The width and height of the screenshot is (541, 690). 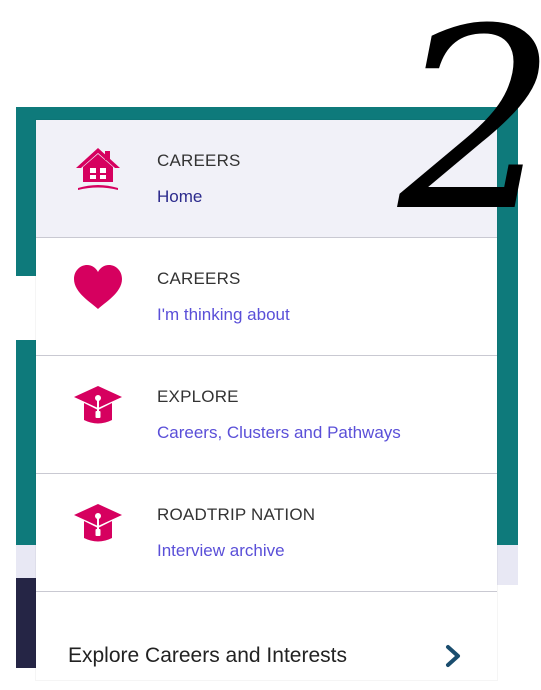 I want to click on explore-careers-label: Explore Careers and Interests, so click(x=207, y=656).